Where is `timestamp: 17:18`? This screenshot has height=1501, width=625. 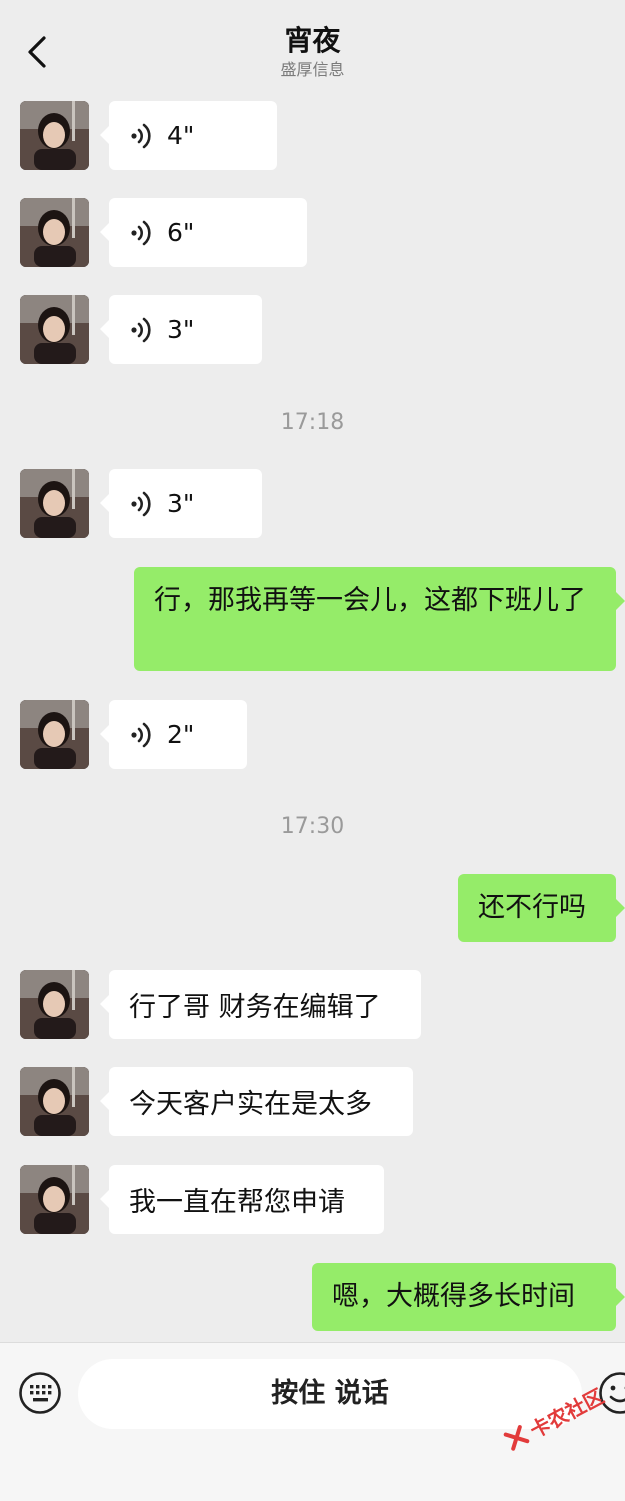
timestamp: 17:18 is located at coordinates (312, 422).